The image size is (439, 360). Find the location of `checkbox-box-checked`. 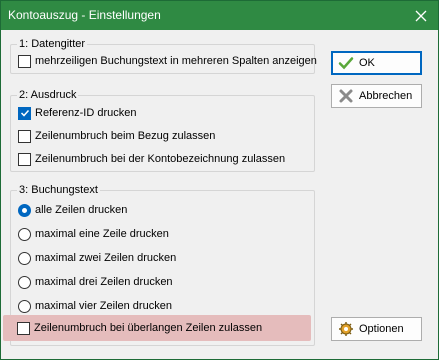

checkbox-box-checked is located at coordinates (24, 113).